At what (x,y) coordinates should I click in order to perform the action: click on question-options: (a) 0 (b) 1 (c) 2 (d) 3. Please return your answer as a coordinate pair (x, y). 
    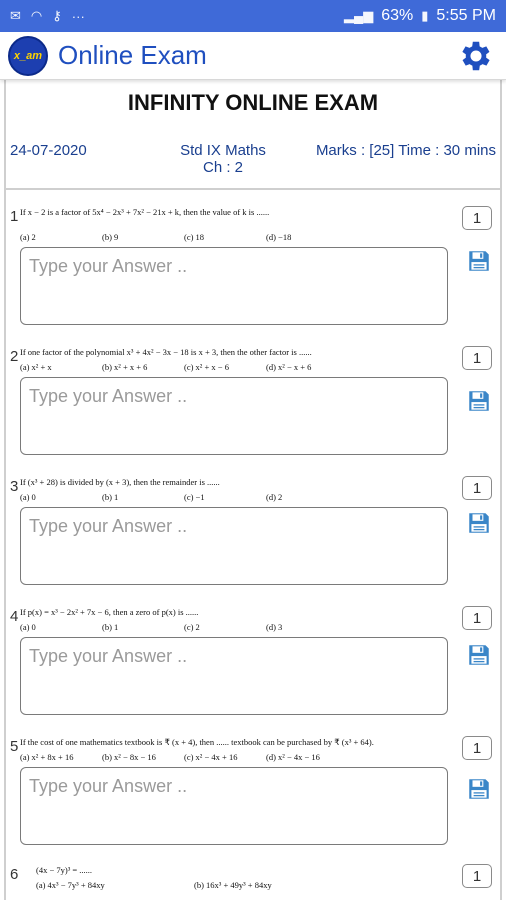
    Looking at the image, I should click on (234, 627).